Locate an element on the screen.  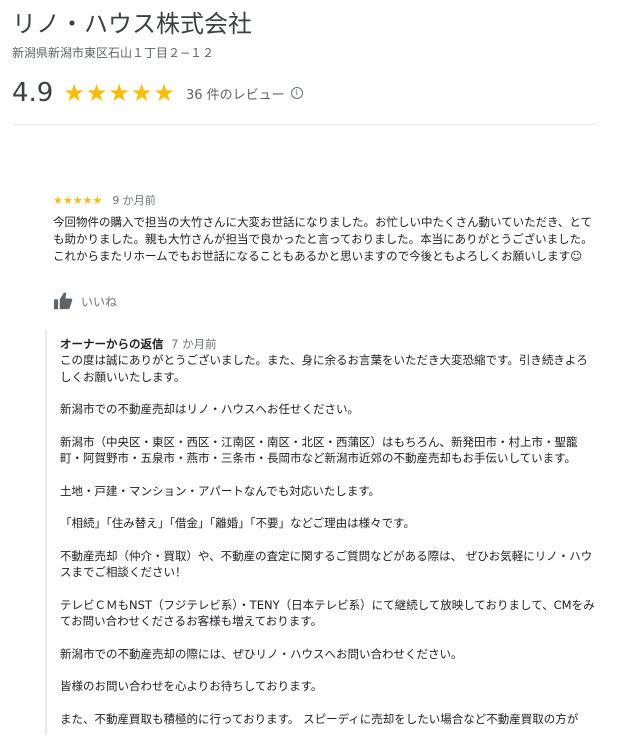
business-name: リノ・ハウス株式会社 is located at coordinates (132, 24).